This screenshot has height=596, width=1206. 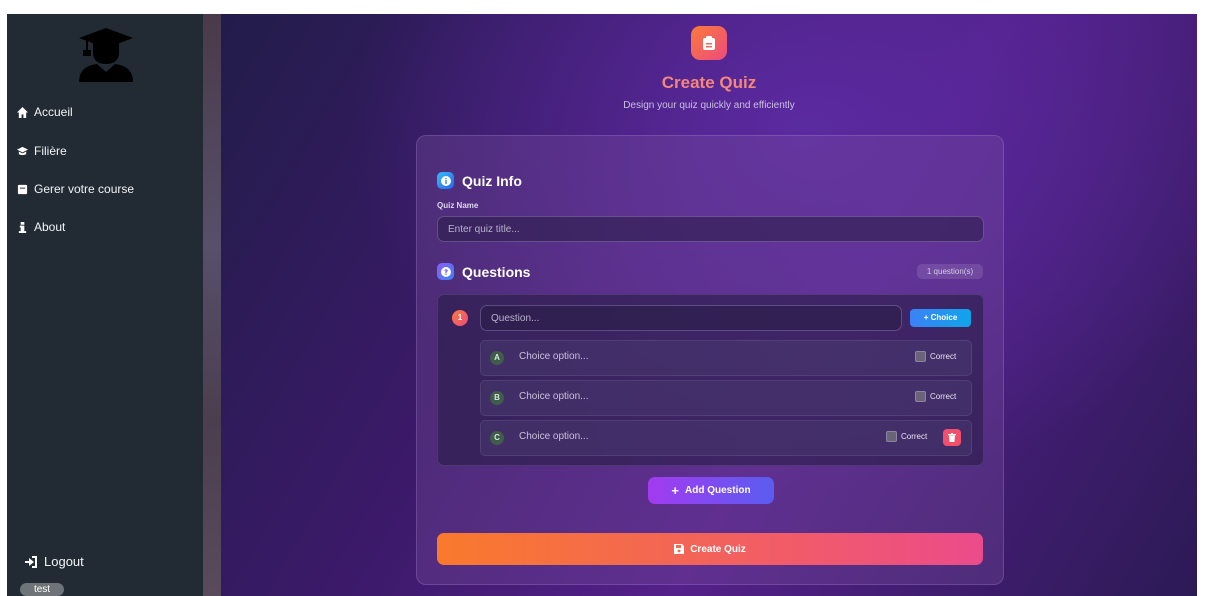 What do you see at coordinates (53, 112) in the screenshot?
I see `sidebar-item-label: Accueil` at bounding box center [53, 112].